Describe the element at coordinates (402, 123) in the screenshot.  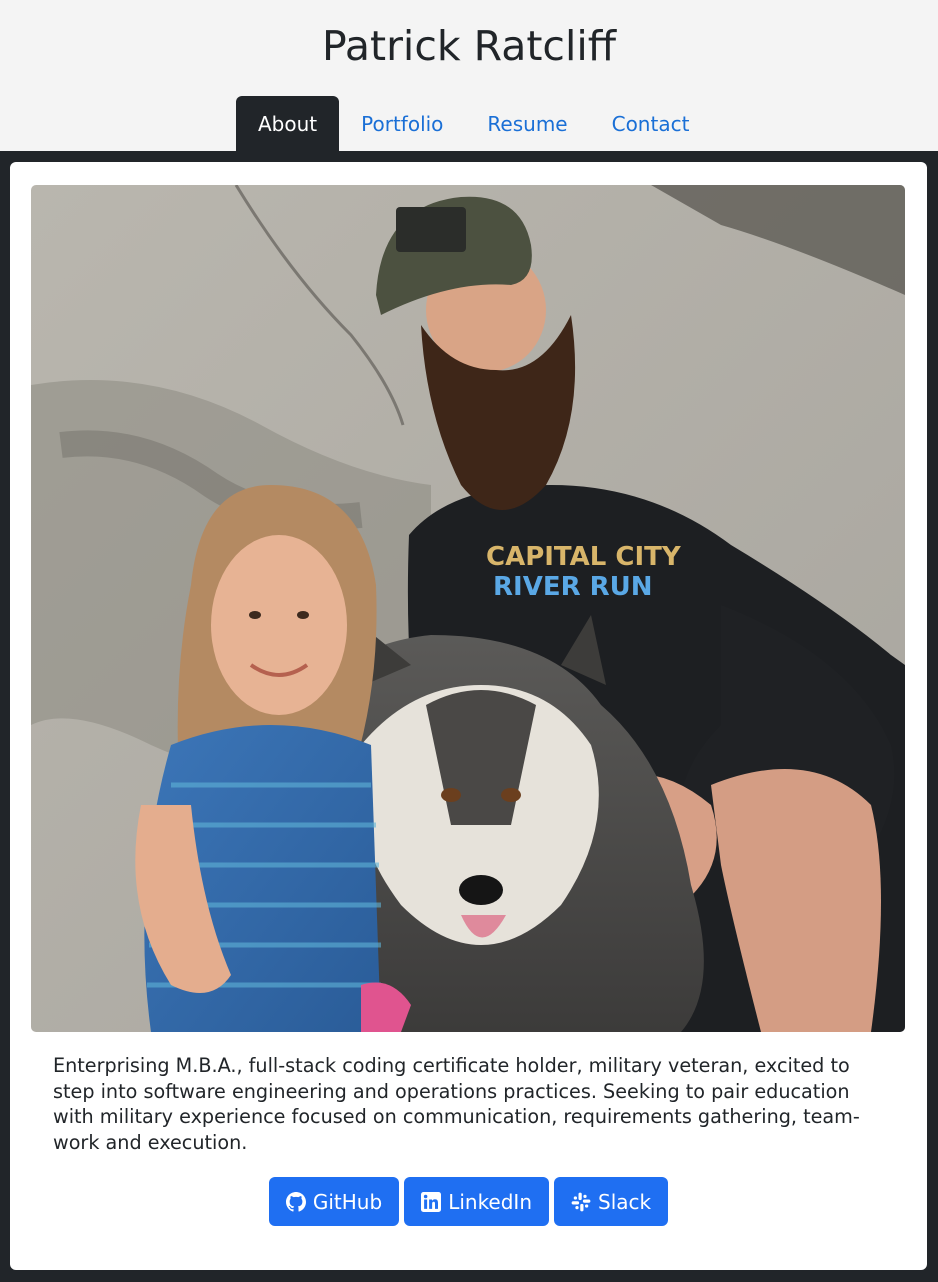
I see `tab-portfolio: Portfolio` at that location.